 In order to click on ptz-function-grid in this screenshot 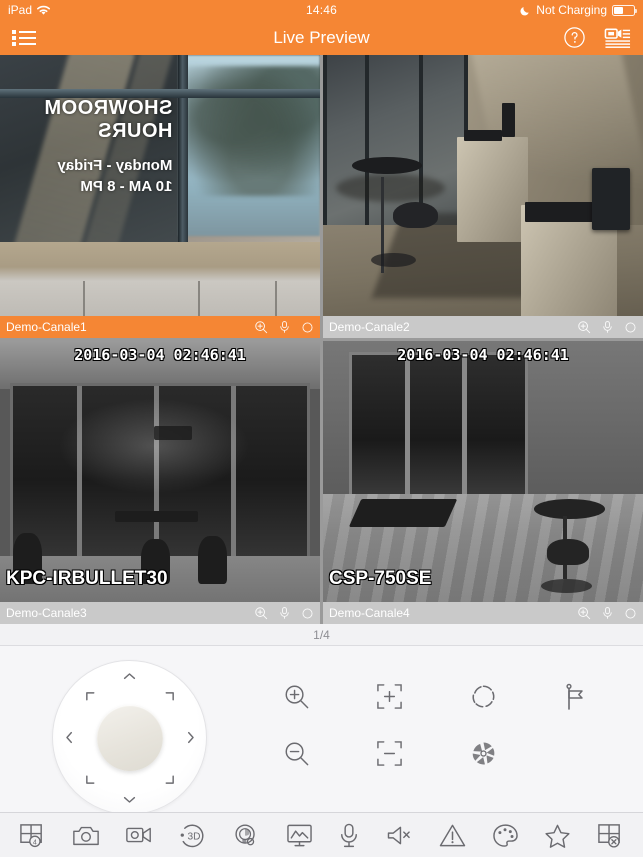, I will do `click(436, 725)`.